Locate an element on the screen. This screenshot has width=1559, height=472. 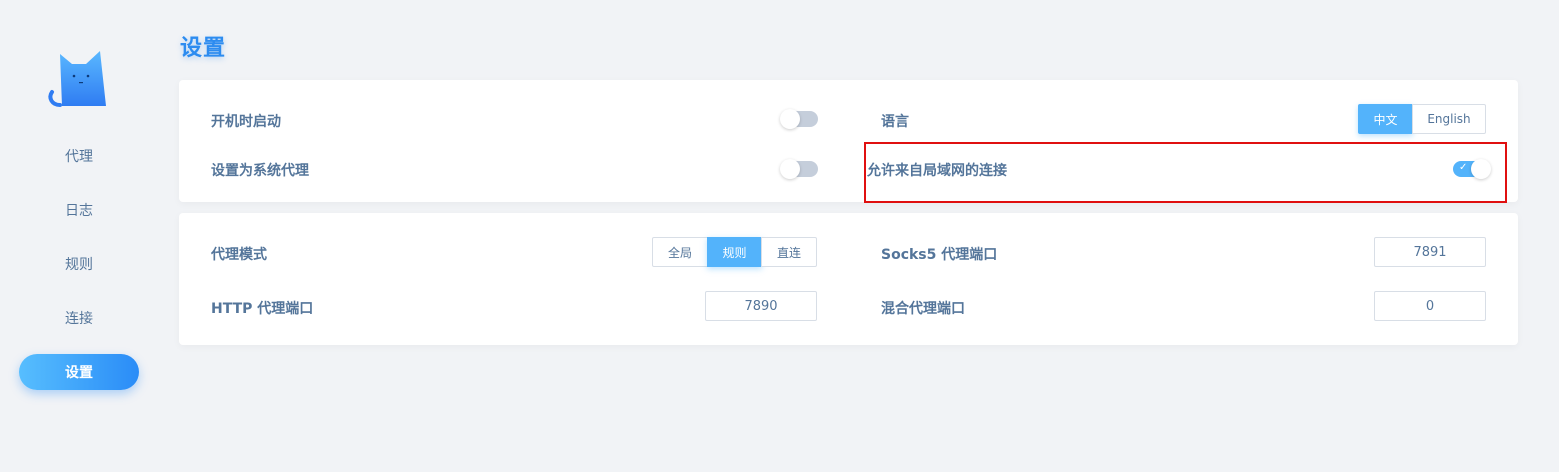
sidebar-item-proxies: 代理 is located at coordinates (79, 156).